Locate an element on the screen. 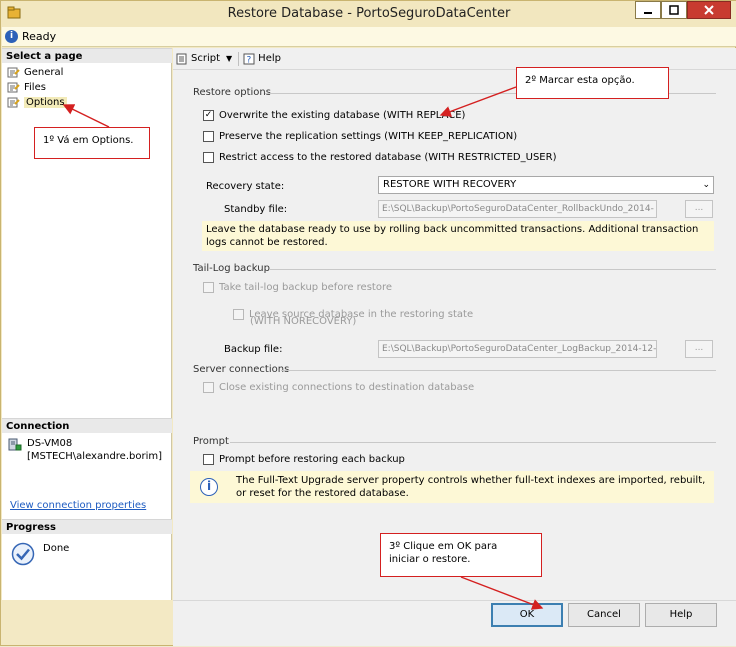 Image resolution: width=736 pixels, height=647 pixels. minimize-icon is located at coordinates (648, 13).